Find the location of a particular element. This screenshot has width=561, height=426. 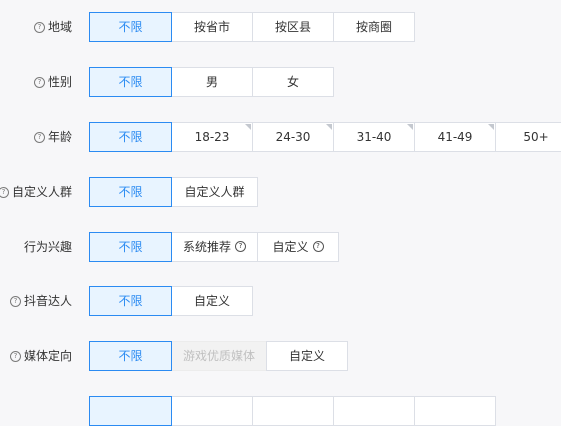

custom-audience-option-unlimited: 不限 is located at coordinates (130, 192).